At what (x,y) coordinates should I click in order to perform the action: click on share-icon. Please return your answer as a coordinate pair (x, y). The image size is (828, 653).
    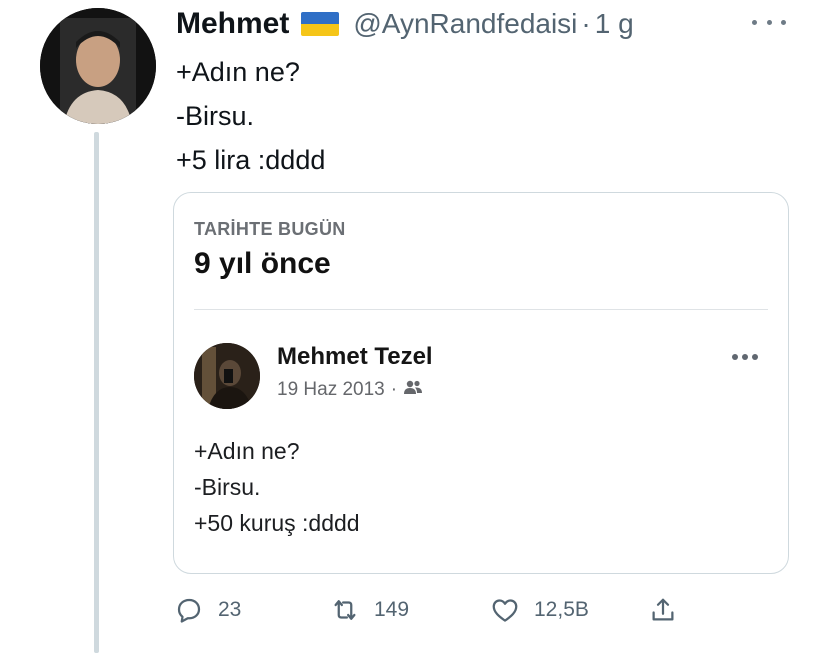
    Looking at the image, I should click on (663, 609).